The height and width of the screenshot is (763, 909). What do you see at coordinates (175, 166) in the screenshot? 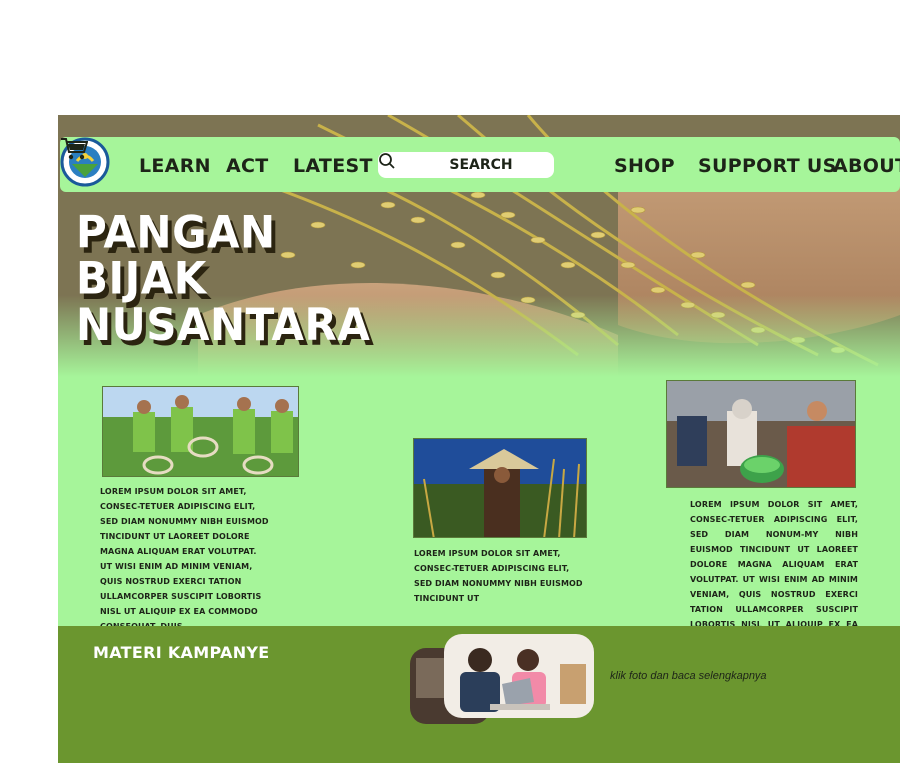
I see `nav-learn: LEARN` at bounding box center [175, 166].